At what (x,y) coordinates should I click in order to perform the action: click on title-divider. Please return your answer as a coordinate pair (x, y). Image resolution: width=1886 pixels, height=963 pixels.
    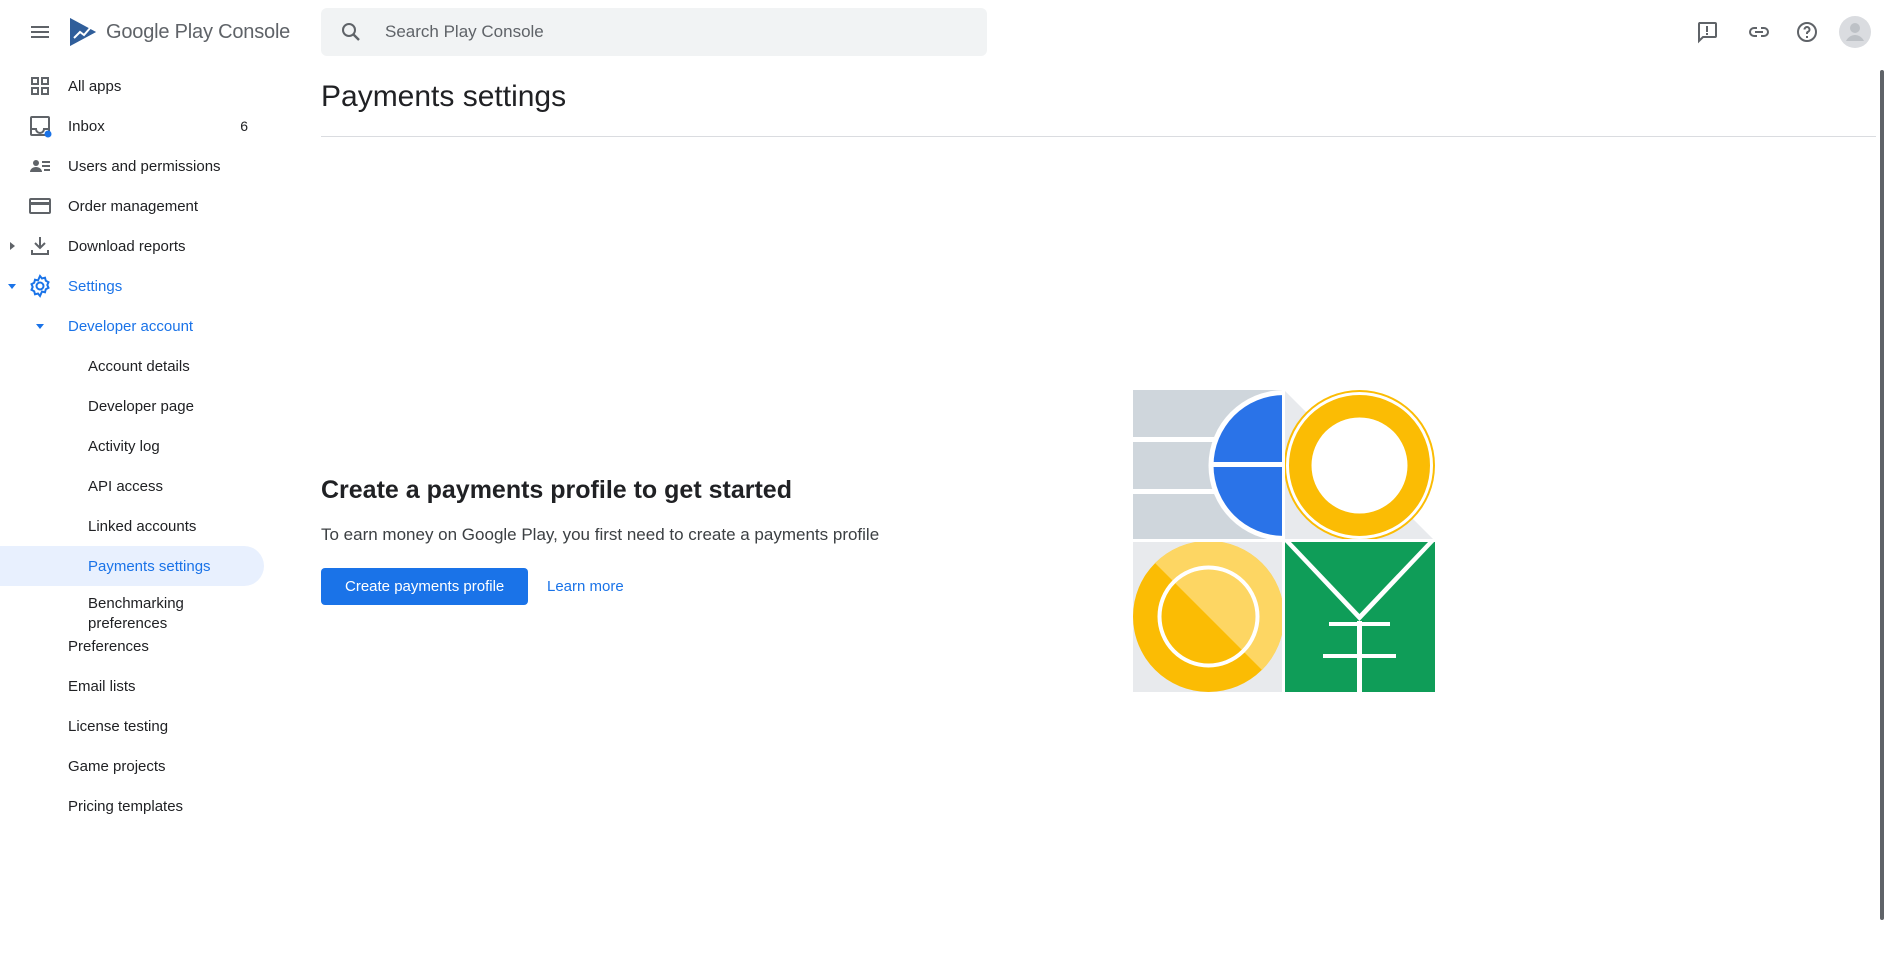
    Looking at the image, I should click on (1098, 136).